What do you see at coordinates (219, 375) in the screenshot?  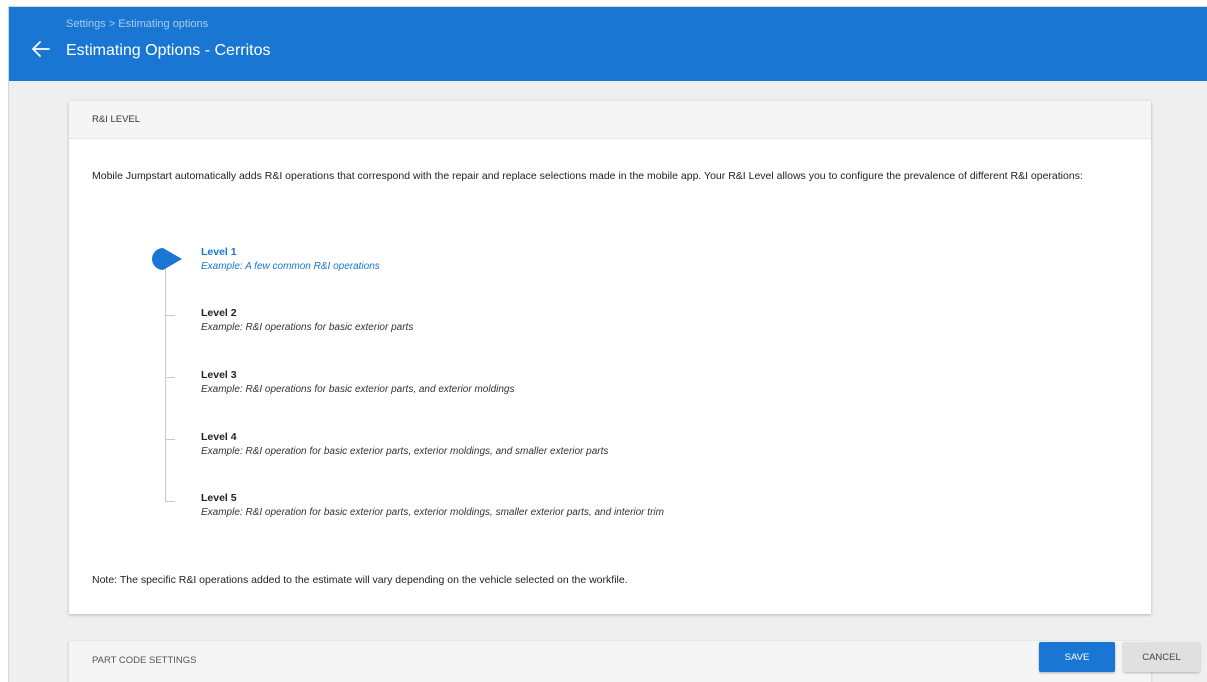 I see `level-name: Level 3` at bounding box center [219, 375].